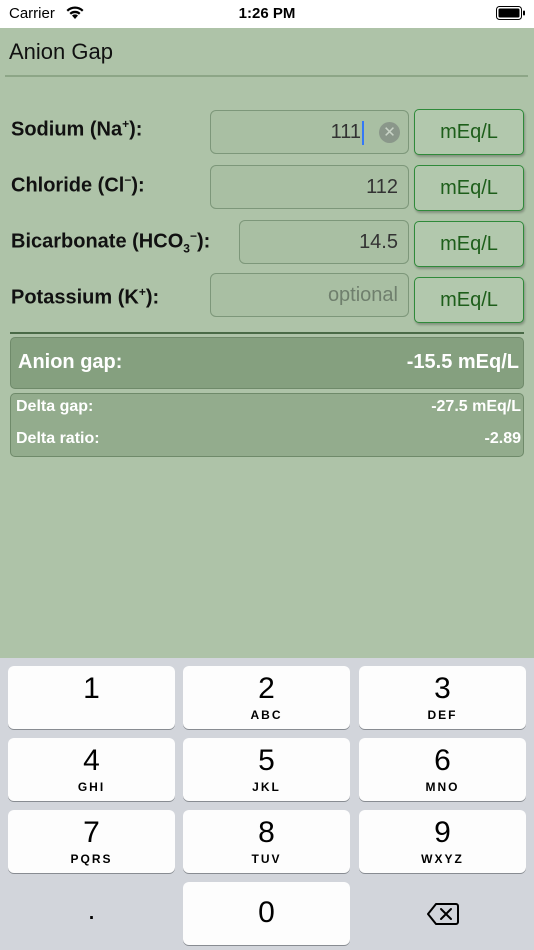  What do you see at coordinates (266, 841) in the screenshot?
I see `key-8: 8 TUV` at bounding box center [266, 841].